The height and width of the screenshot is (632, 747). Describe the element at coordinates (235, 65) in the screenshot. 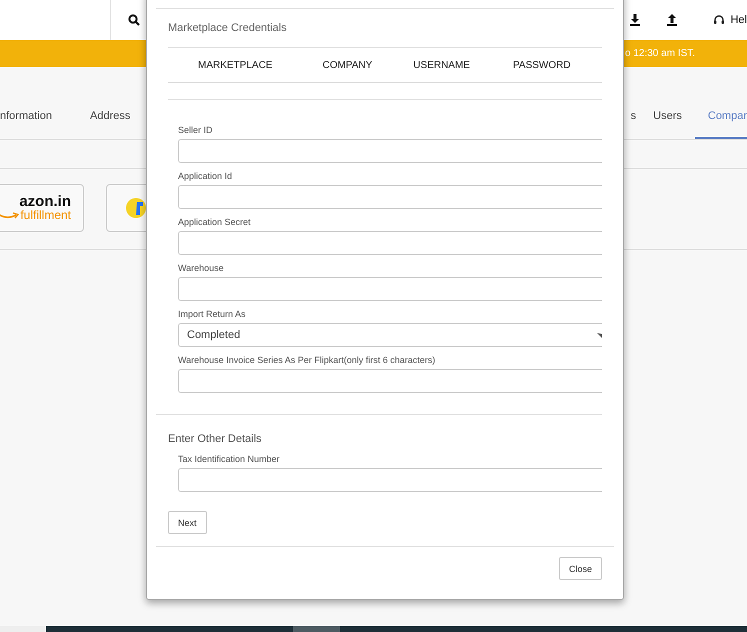

I see `column-header: MARKETPLACE` at that location.